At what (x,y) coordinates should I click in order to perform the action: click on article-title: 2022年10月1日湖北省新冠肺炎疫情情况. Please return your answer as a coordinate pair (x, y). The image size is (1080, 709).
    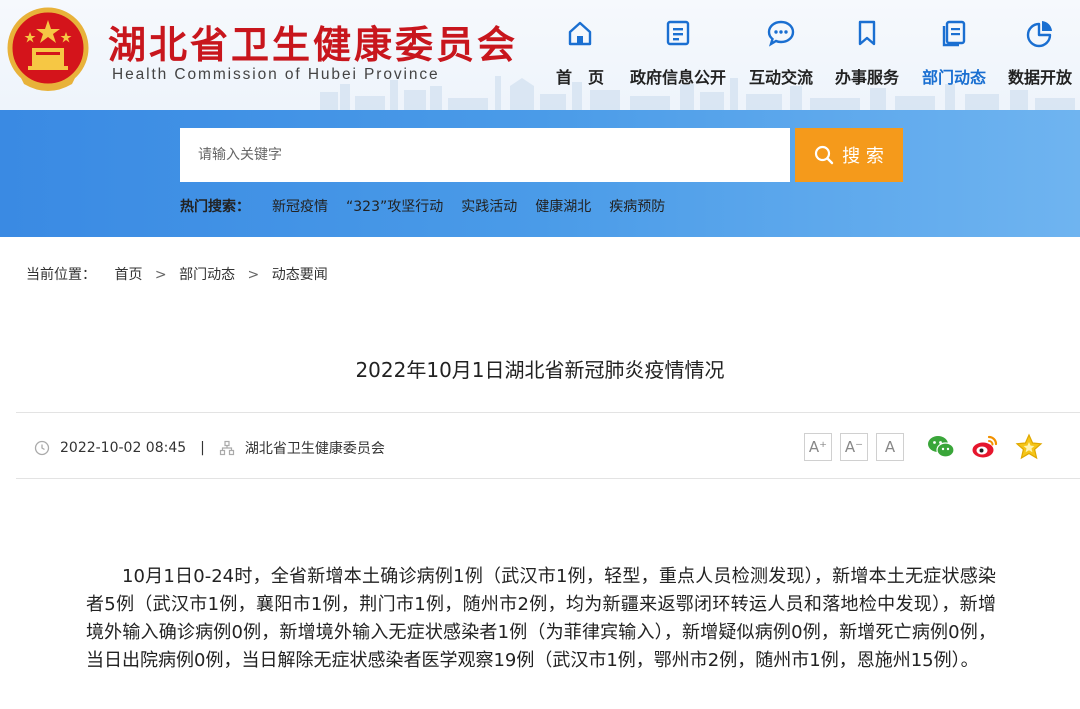
    Looking at the image, I should click on (540, 370).